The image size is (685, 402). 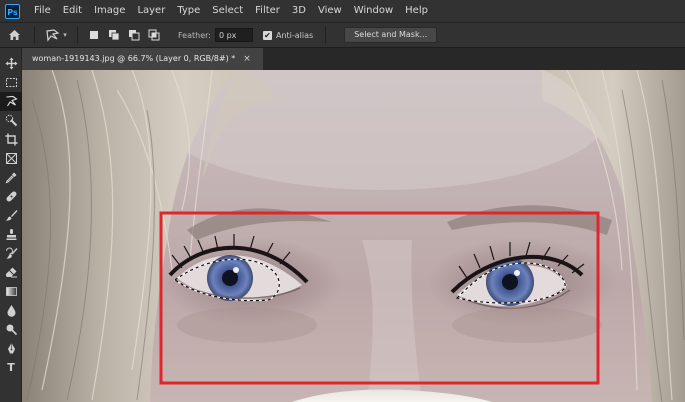 I want to click on dodge-icon, so click(x=11, y=330).